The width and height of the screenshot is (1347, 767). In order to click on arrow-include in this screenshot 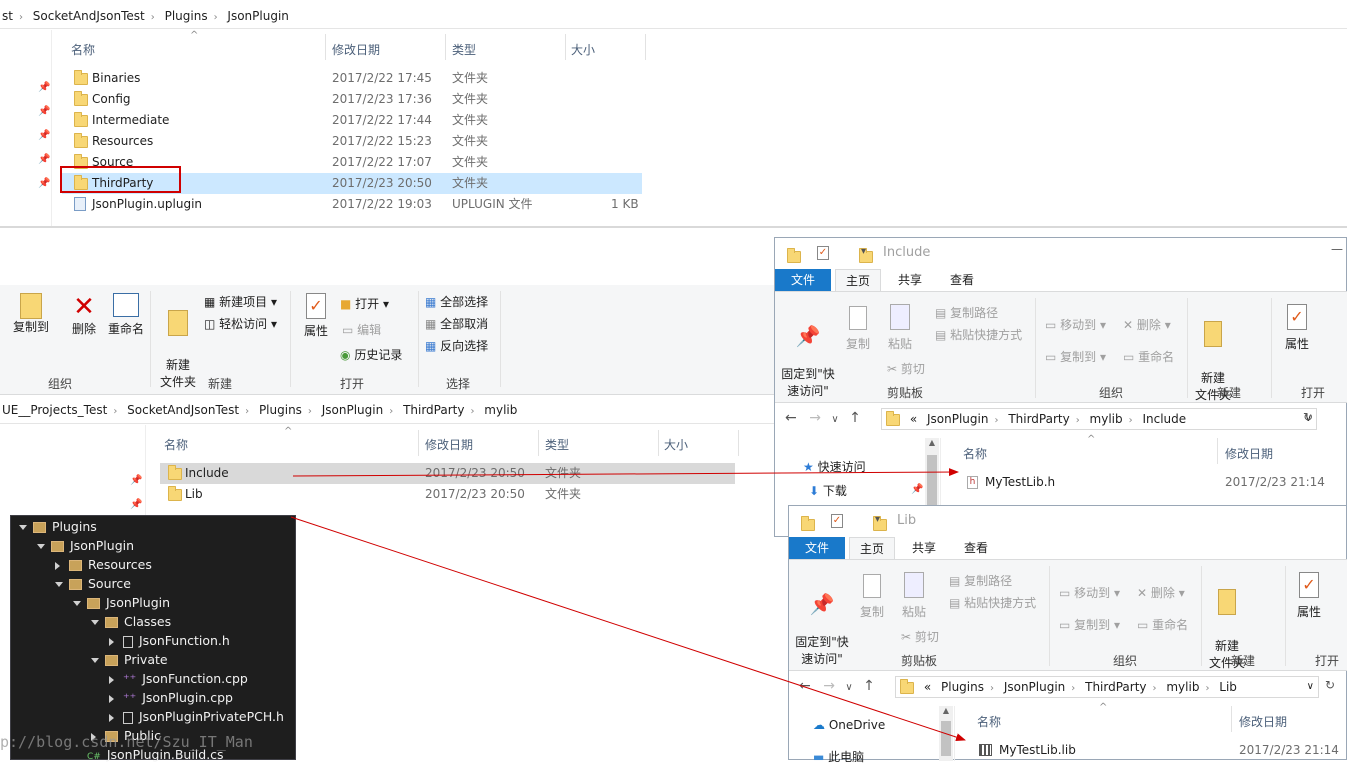, I will do `click(625, 472)`.